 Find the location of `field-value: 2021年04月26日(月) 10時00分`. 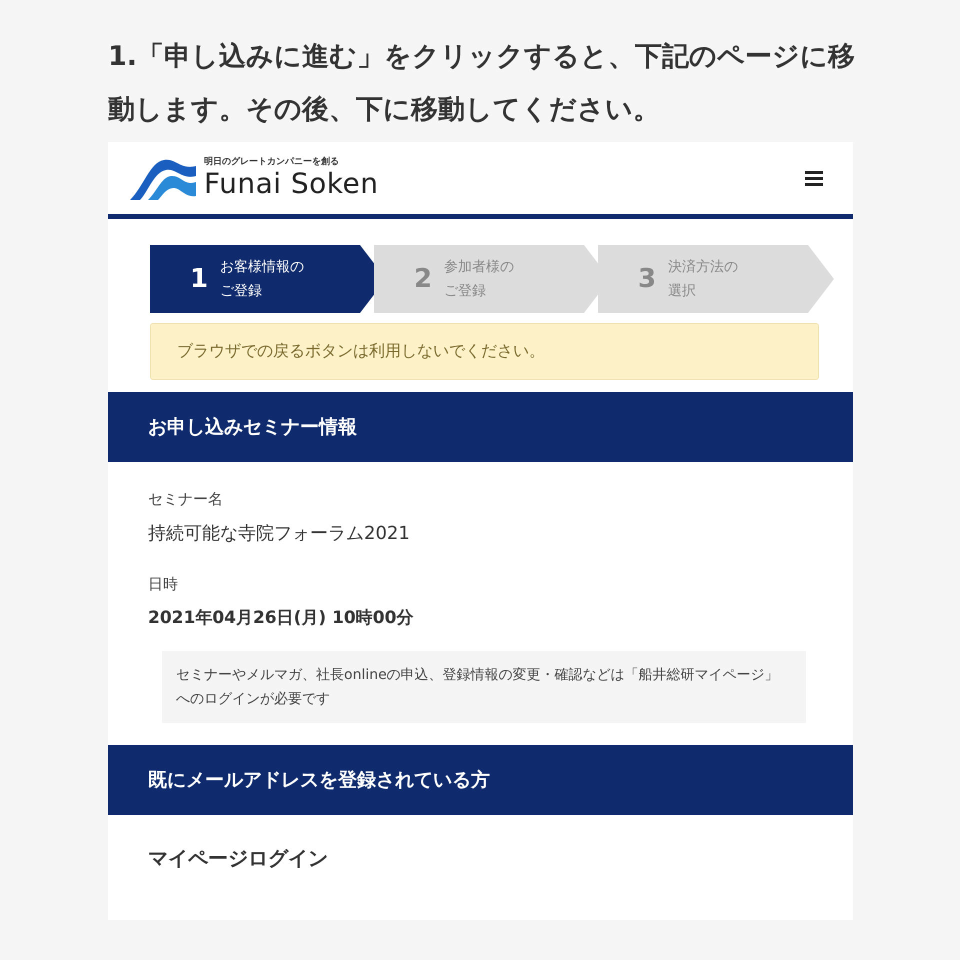

field-value: 2021年04月26日(月) 10時00分 is located at coordinates (281, 618).